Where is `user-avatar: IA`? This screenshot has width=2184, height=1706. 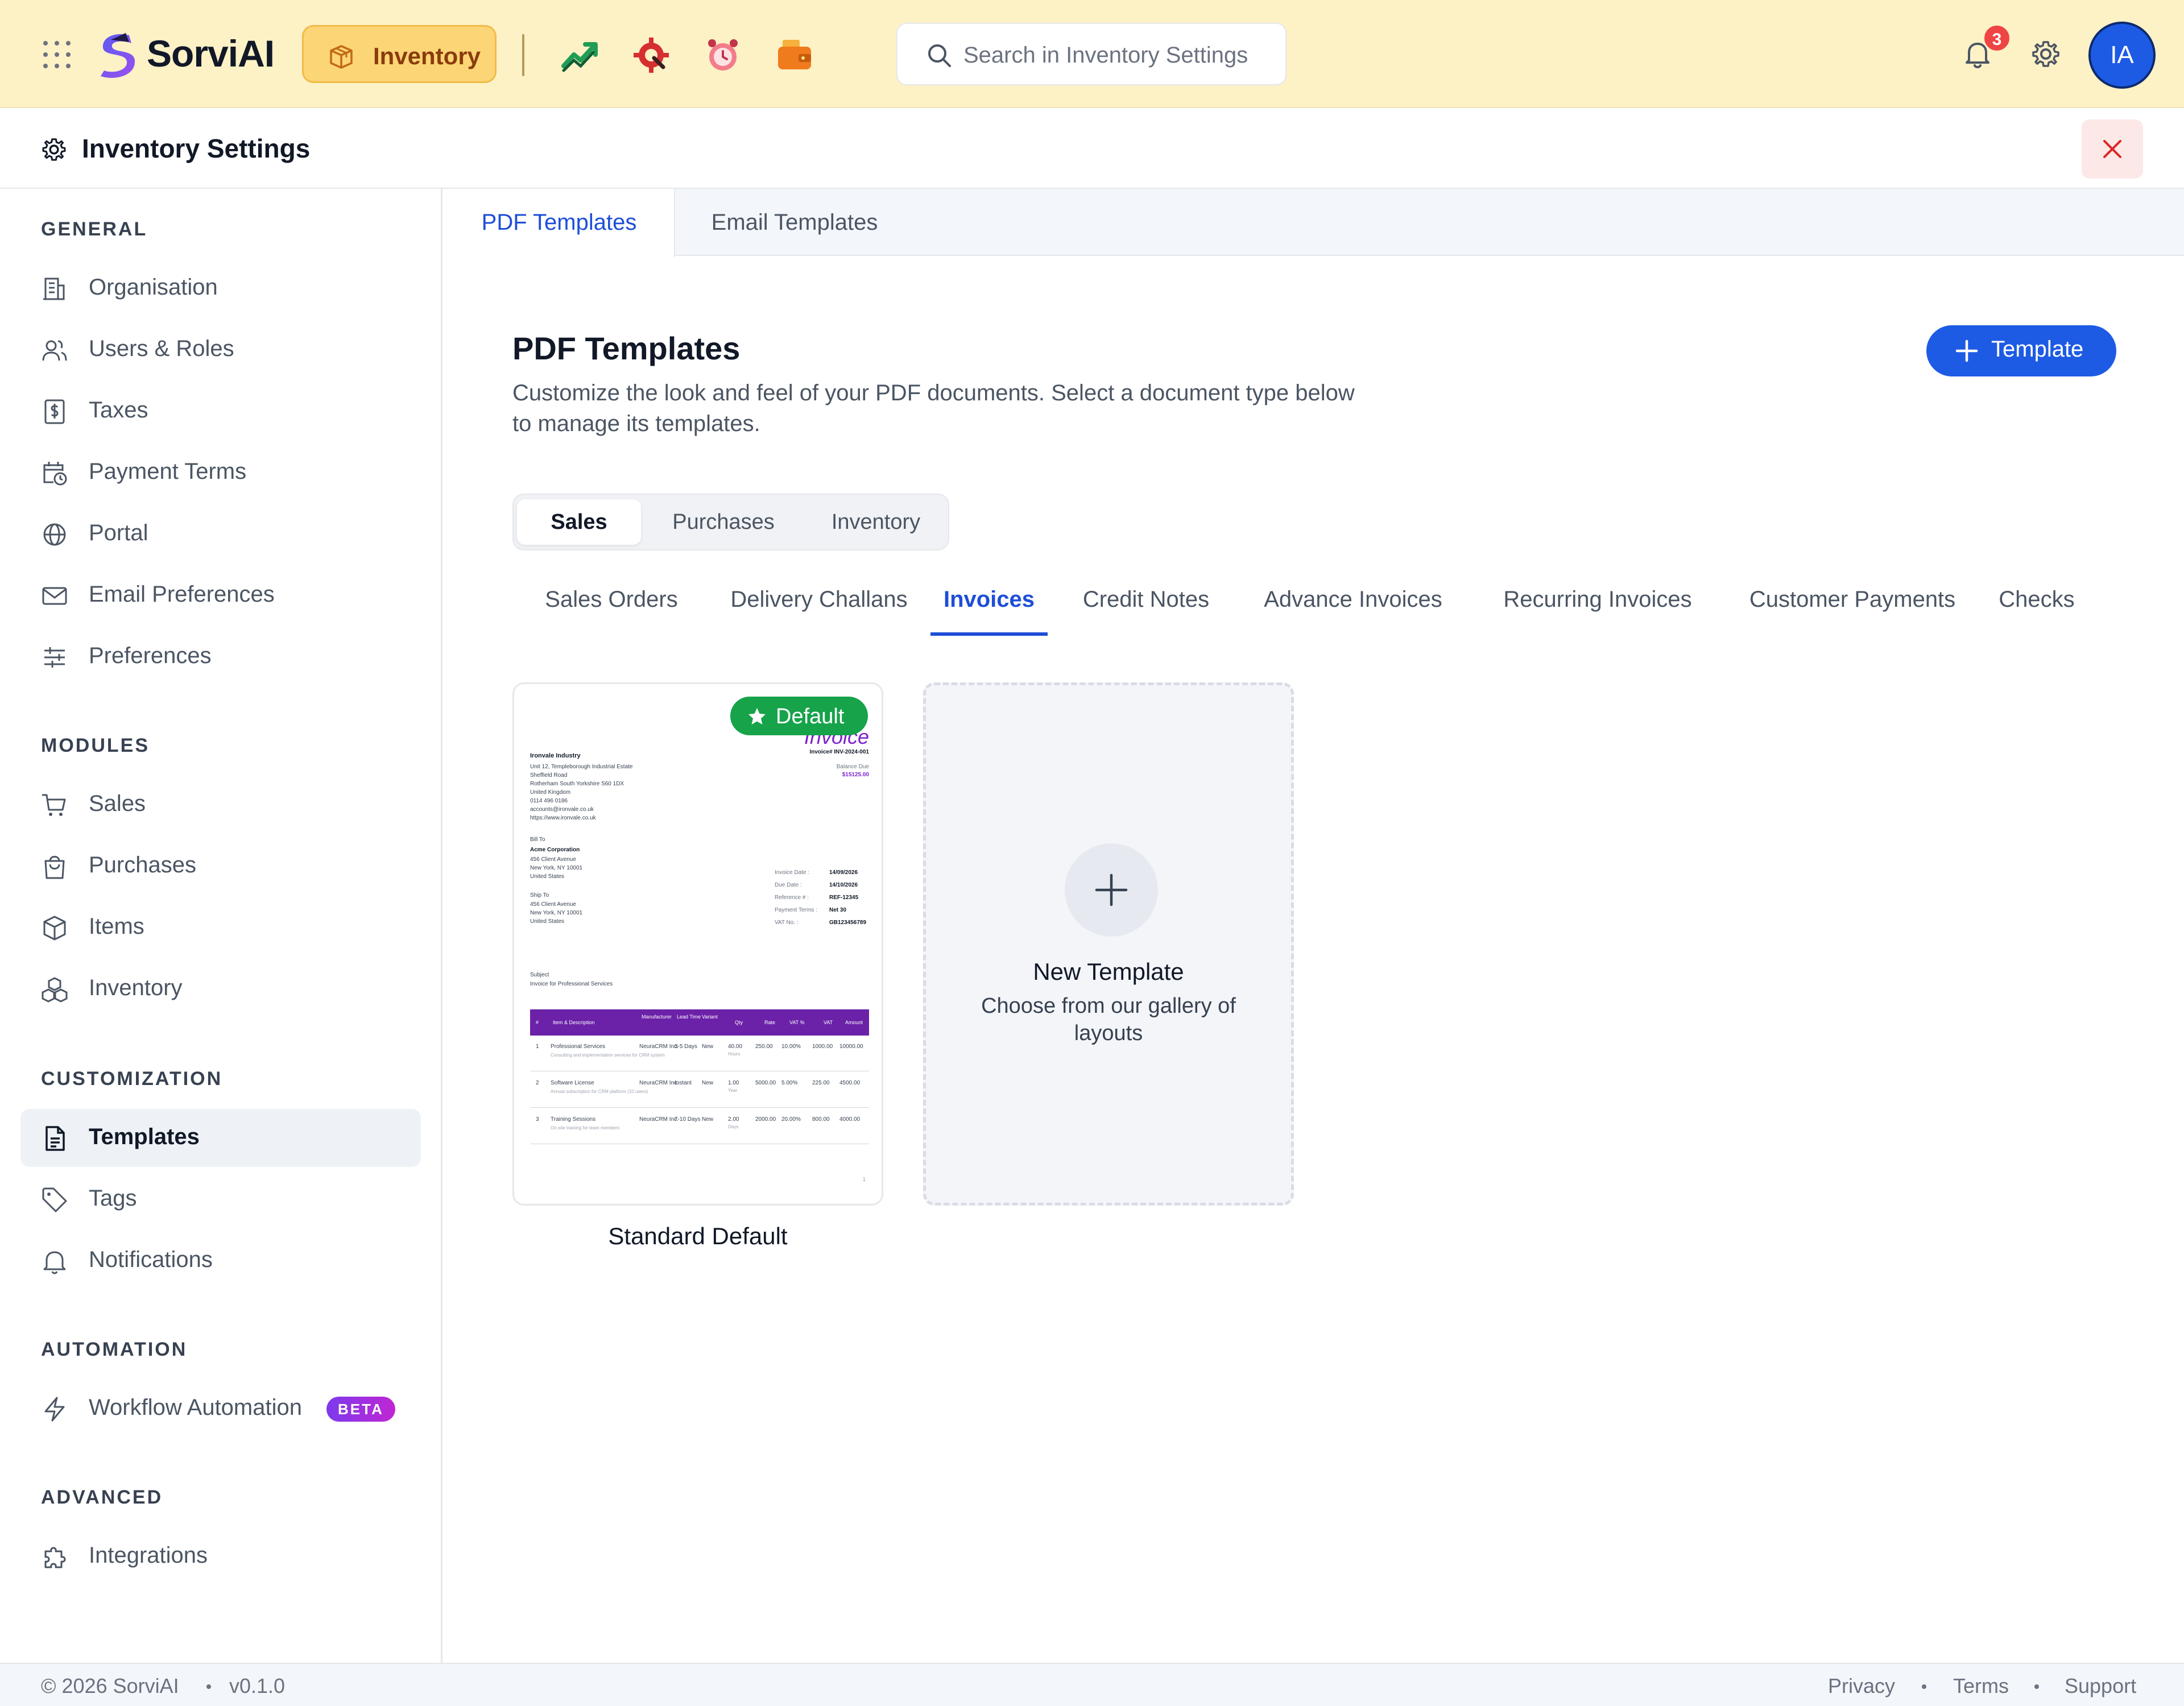 user-avatar: IA is located at coordinates (2122, 56).